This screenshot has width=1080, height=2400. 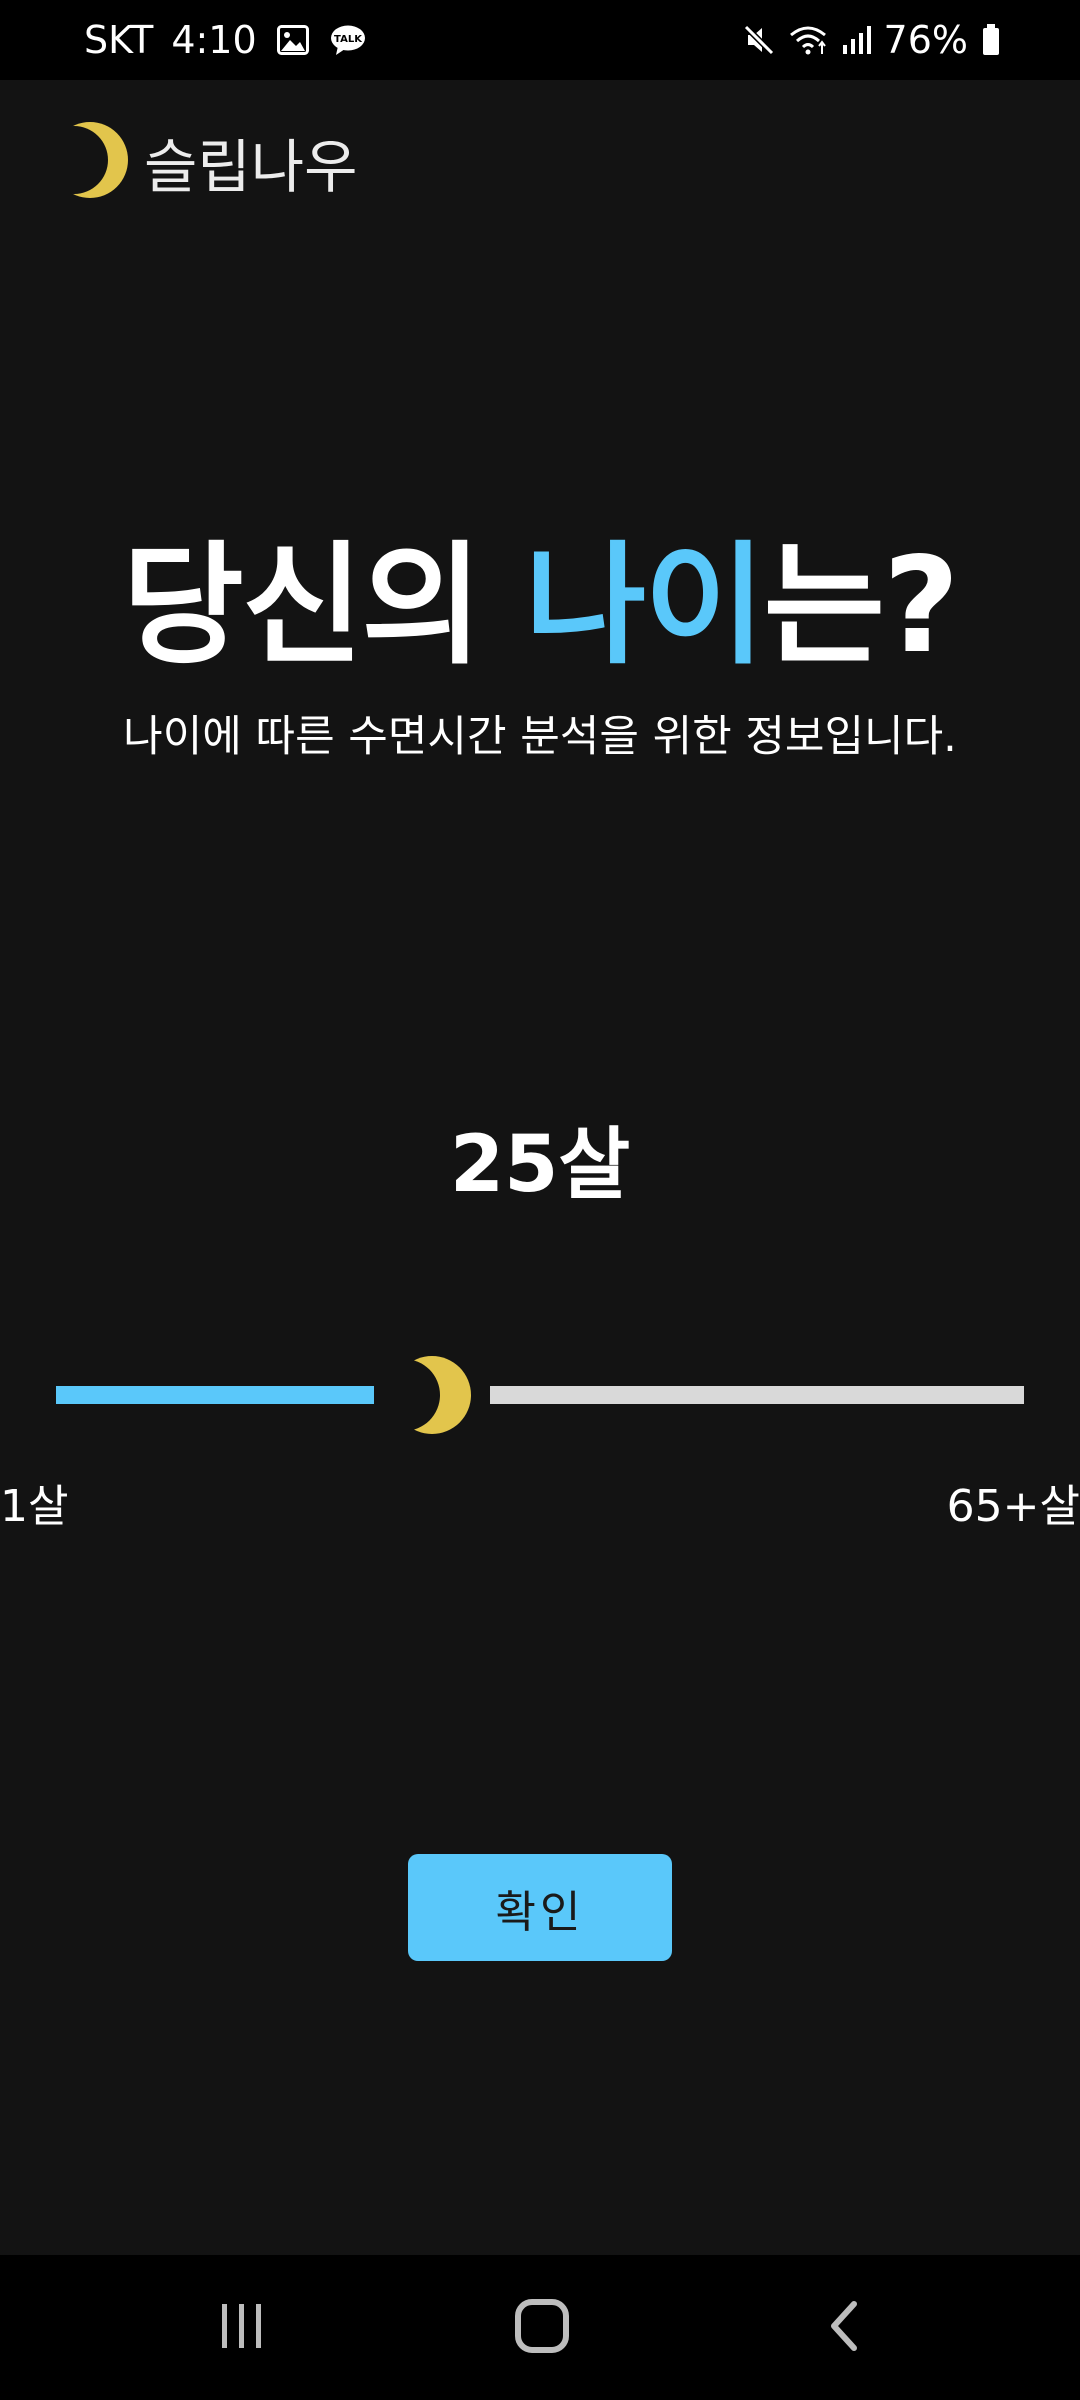 What do you see at coordinates (991, 40) in the screenshot?
I see `battery-icon` at bounding box center [991, 40].